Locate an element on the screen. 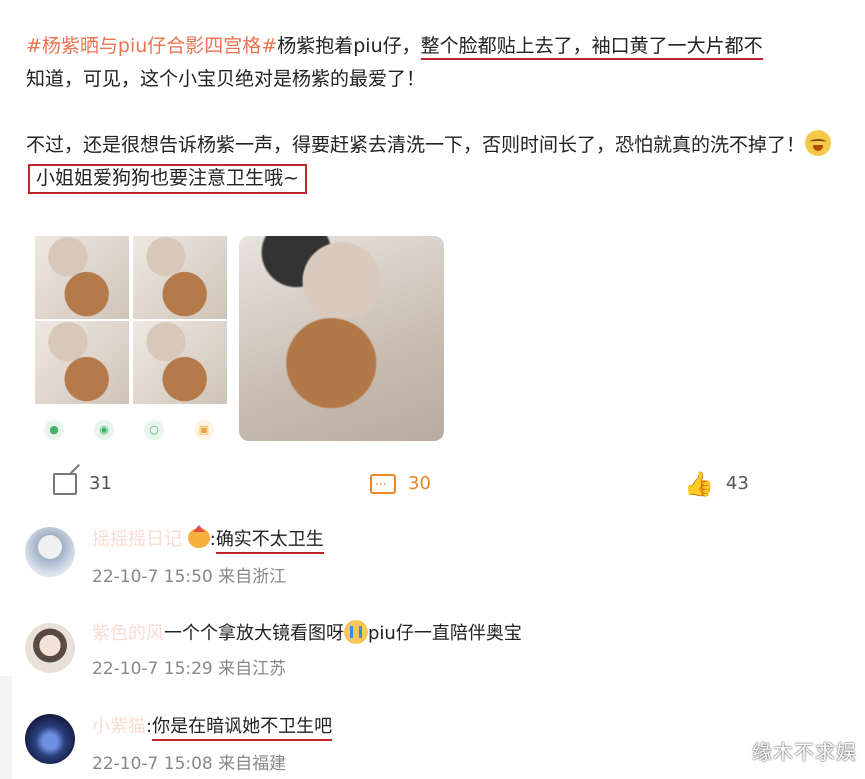 The width and height of the screenshot is (865, 779). bookmark-icon: ▣ is located at coordinates (204, 430).